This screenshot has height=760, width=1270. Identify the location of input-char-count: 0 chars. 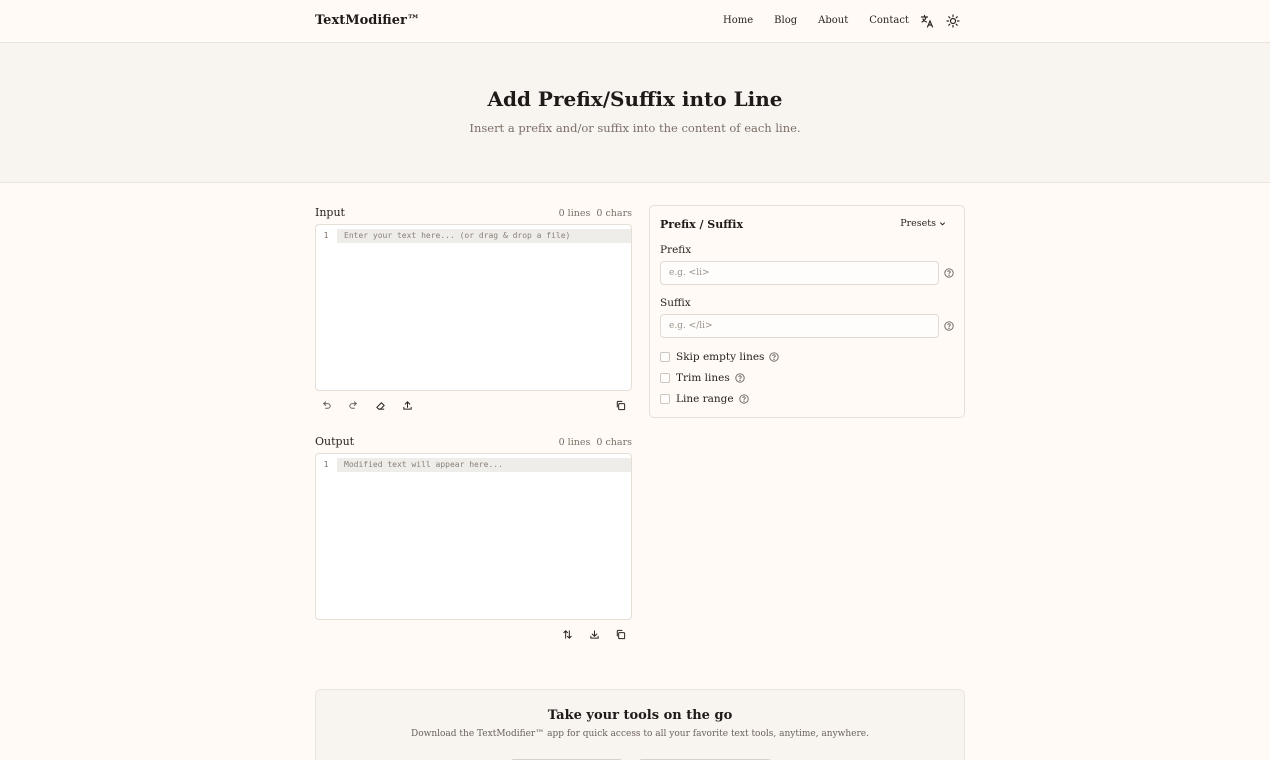
(614, 213).